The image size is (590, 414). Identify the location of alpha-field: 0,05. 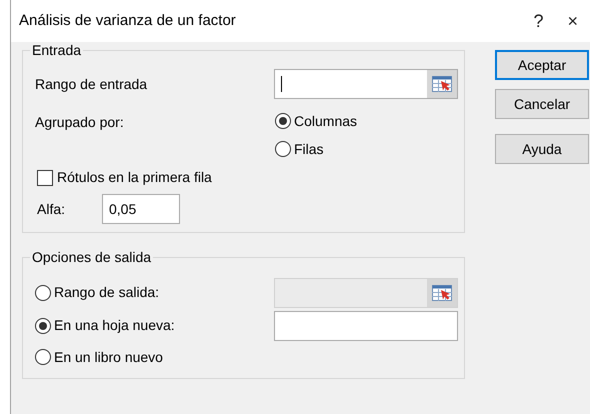
(141, 209).